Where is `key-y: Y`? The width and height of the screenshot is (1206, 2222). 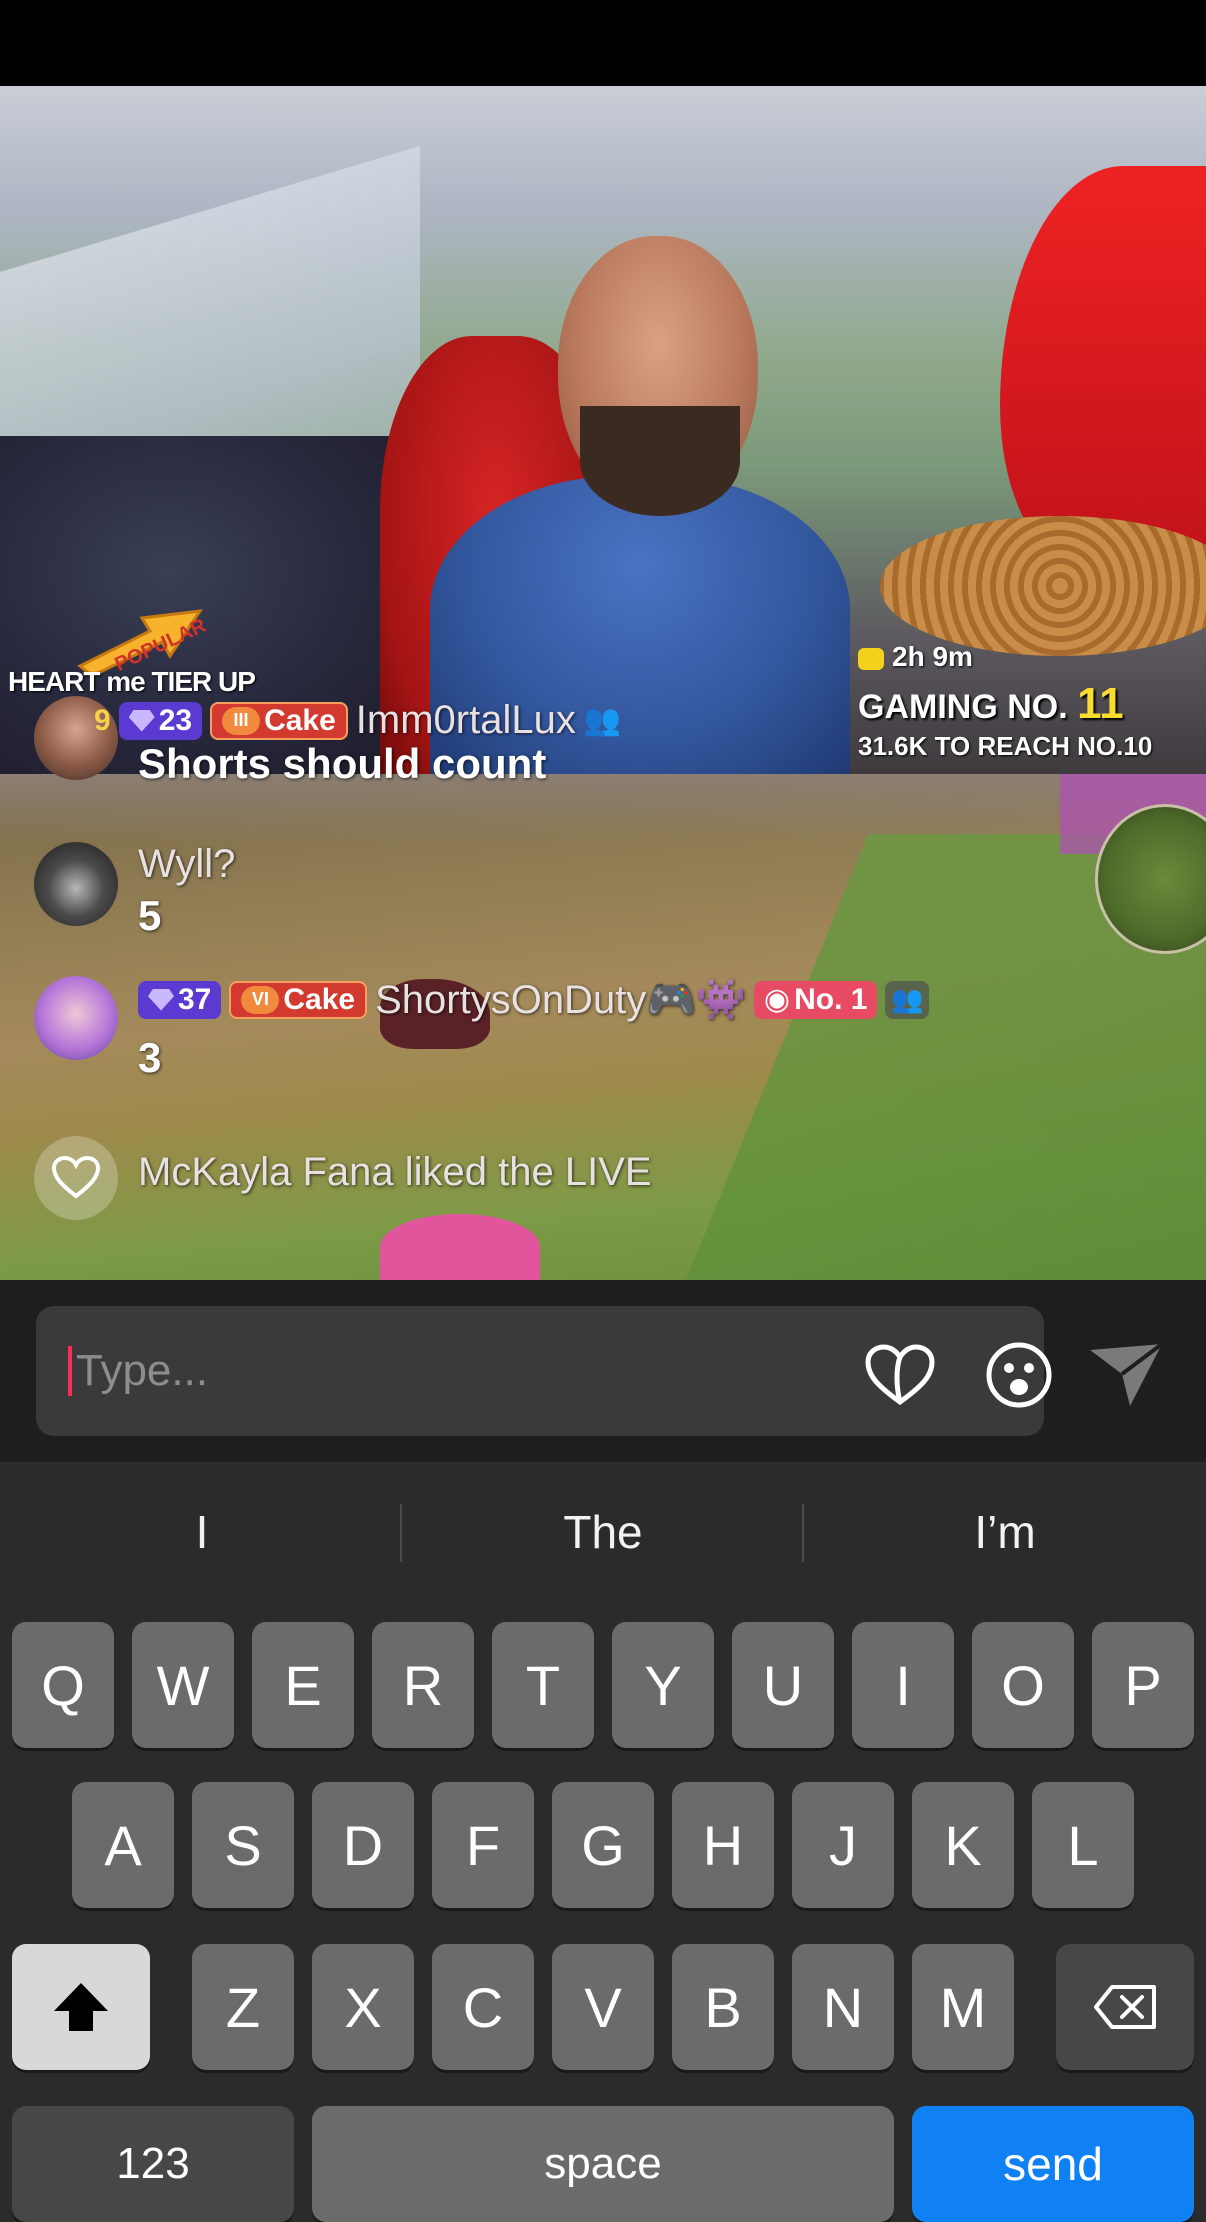
key-y: Y is located at coordinates (663, 1685).